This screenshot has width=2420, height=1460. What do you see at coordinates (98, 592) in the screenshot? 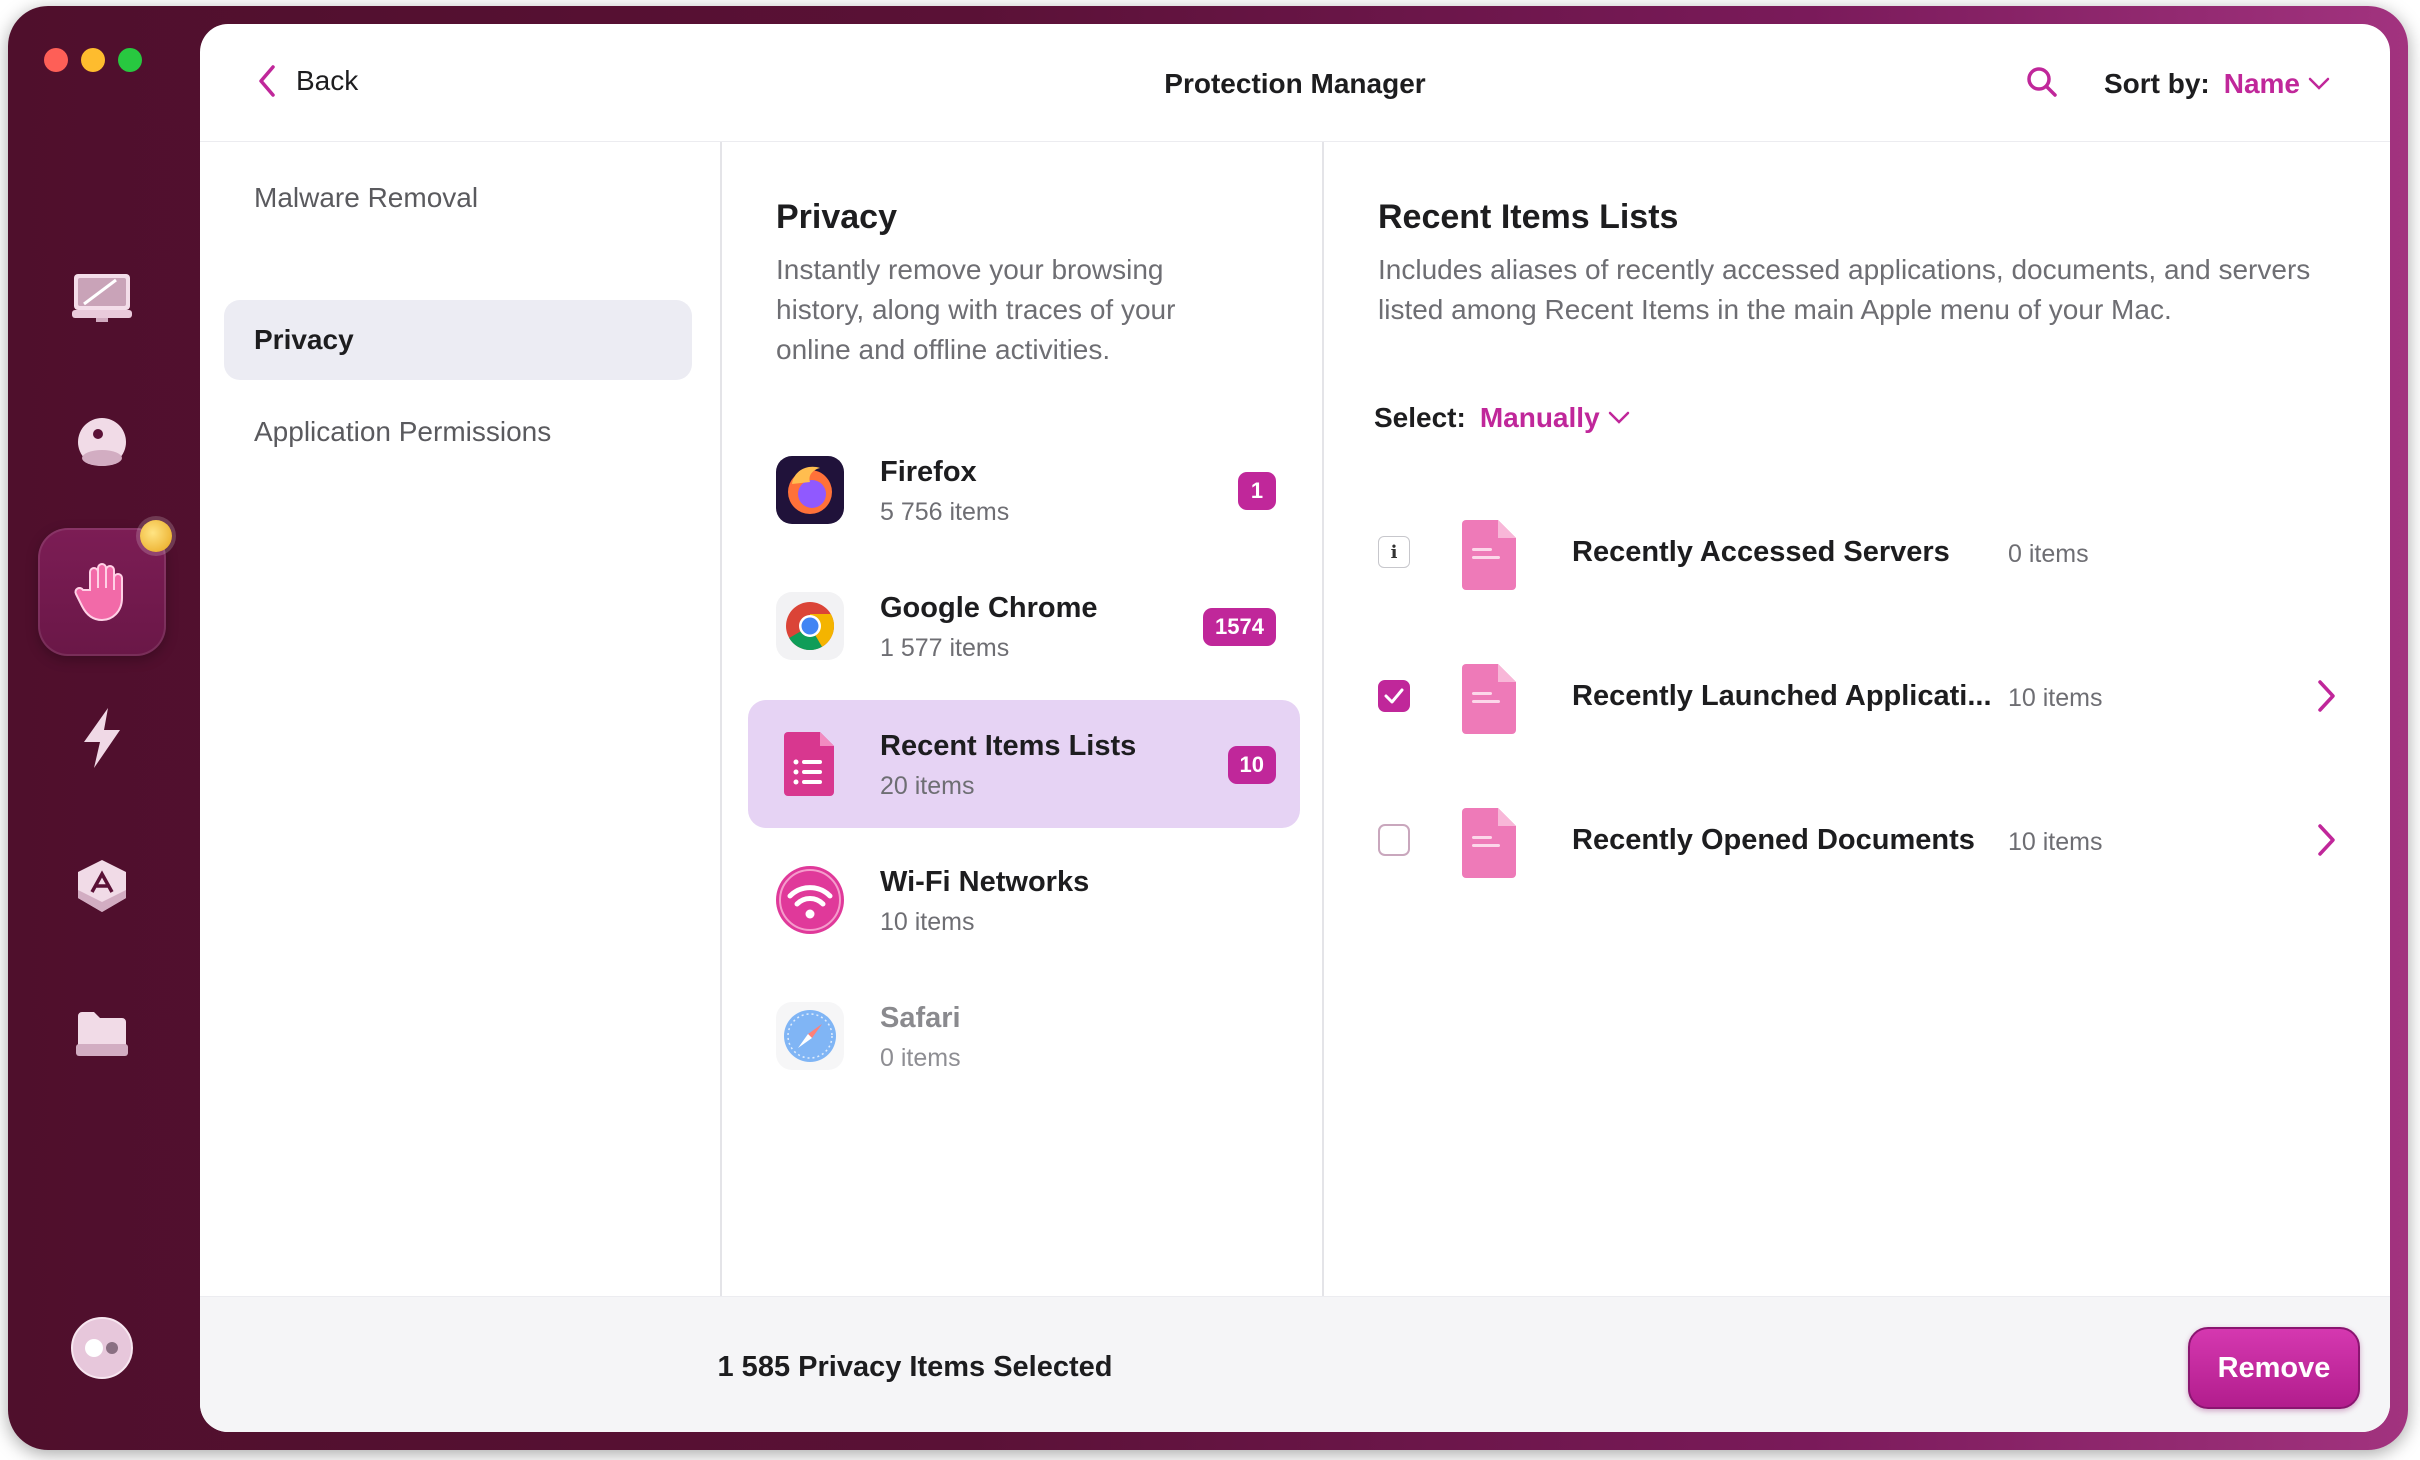
I see `hand-shield-icon` at bounding box center [98, 592].